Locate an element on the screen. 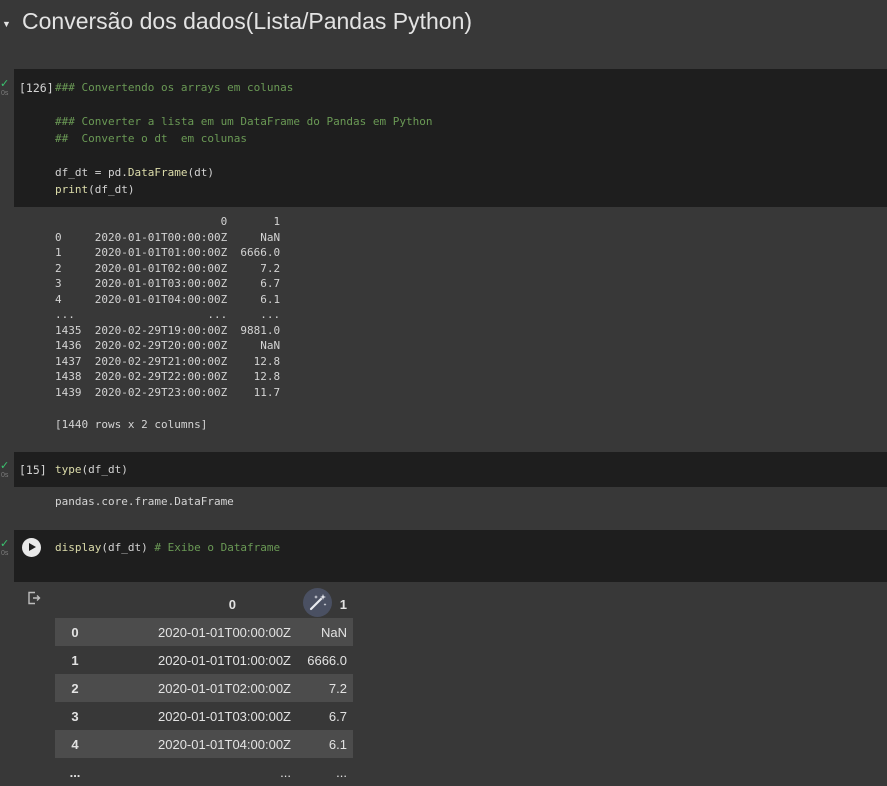  chevron-down-icon: ▼ is located at coordinates (7, 24).